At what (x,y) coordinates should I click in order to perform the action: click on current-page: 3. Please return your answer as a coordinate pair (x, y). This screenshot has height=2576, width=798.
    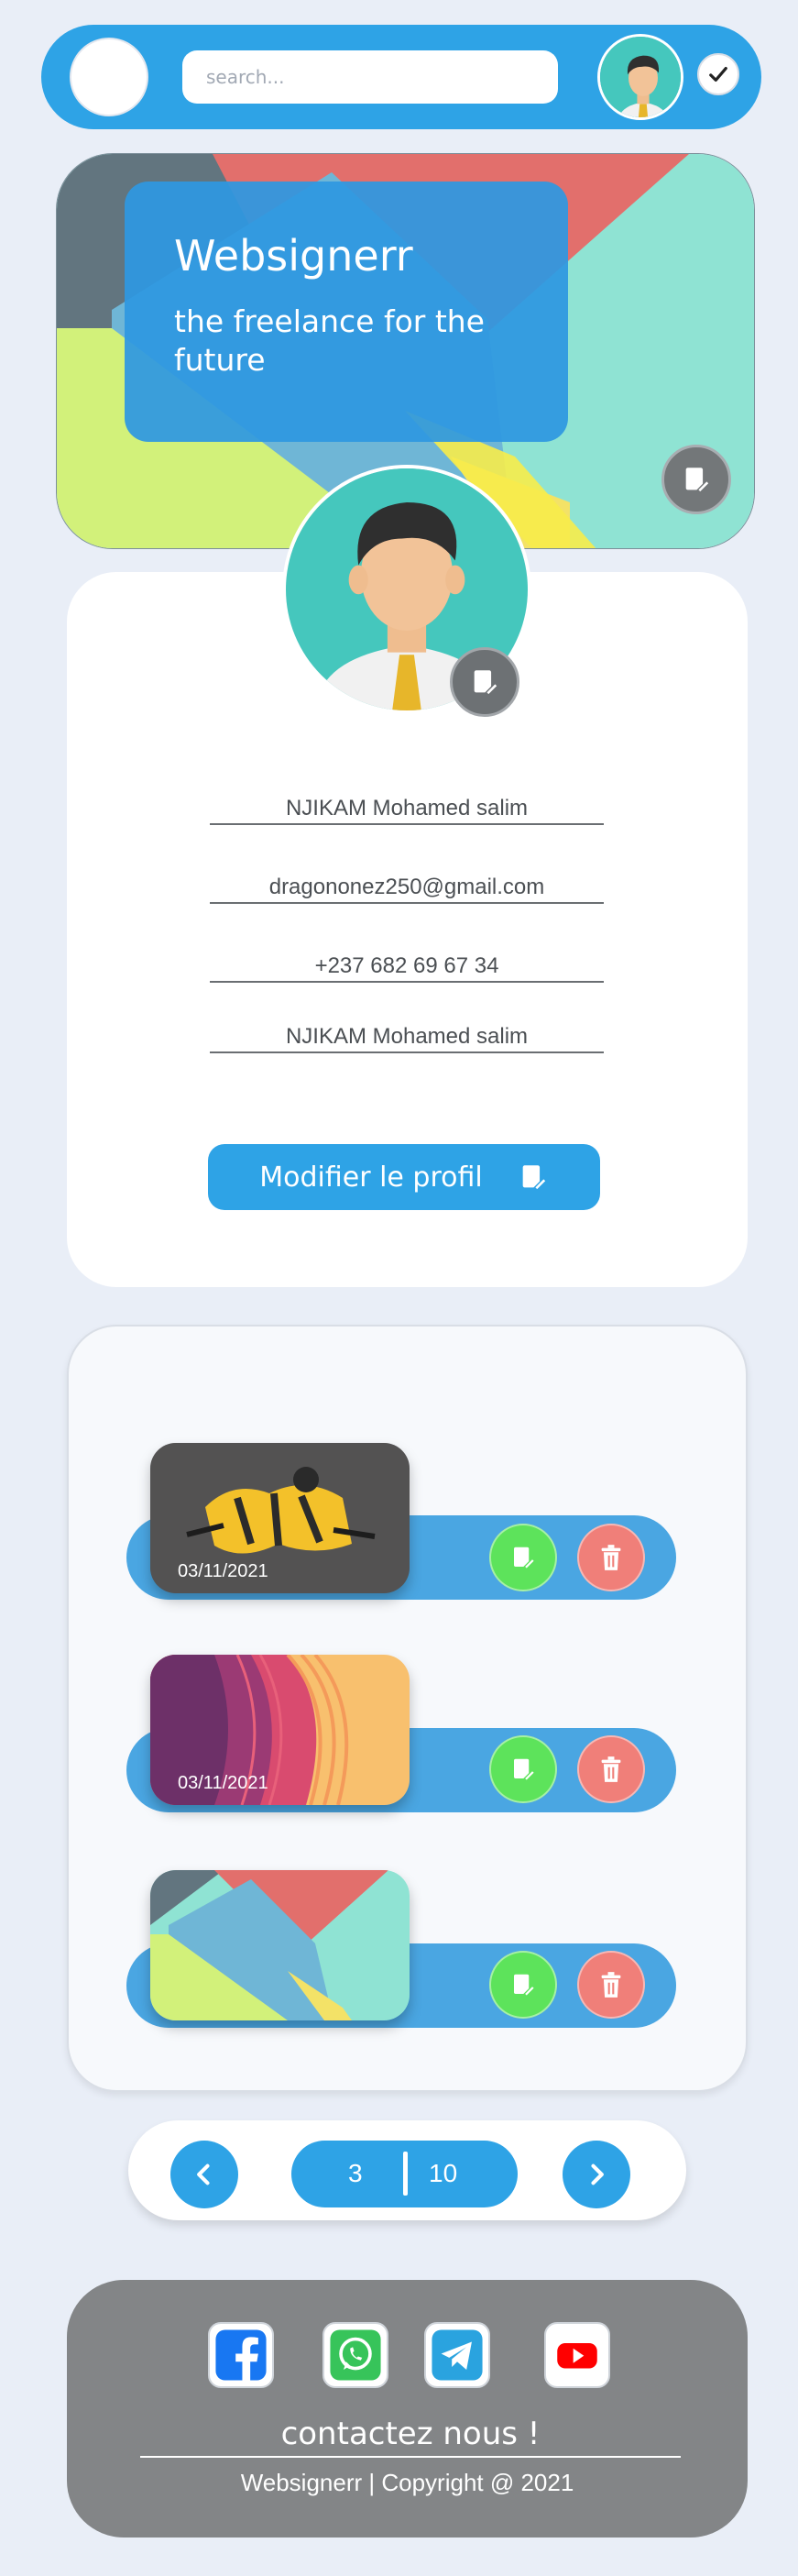
    Looking at the image, I should click on (355, 2173).